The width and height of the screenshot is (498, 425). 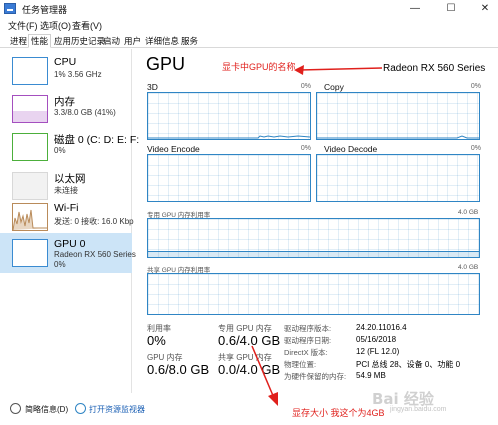 What do you see at coordinates (418, 409) in the screenshot?
I see `watermark-url: jingyan.baidu.com` at bounding box center [418, 409].